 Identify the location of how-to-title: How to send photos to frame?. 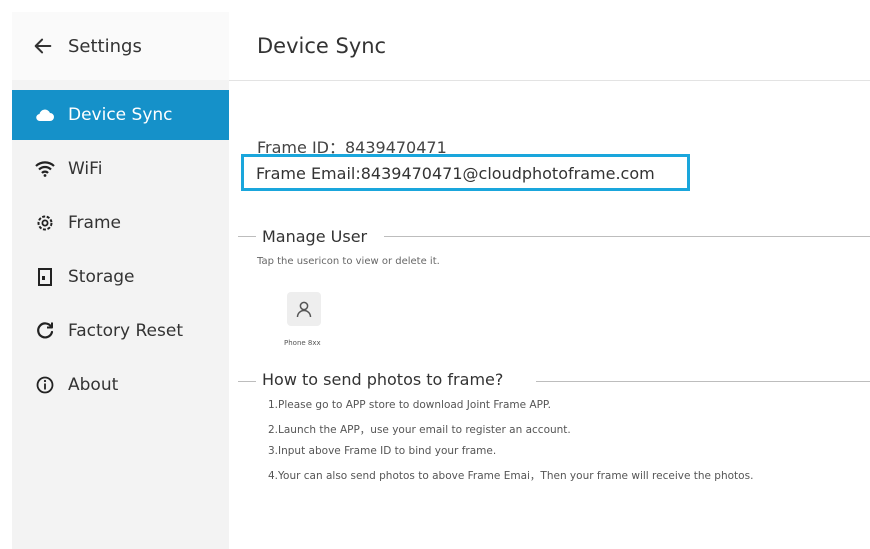
(383, 379).